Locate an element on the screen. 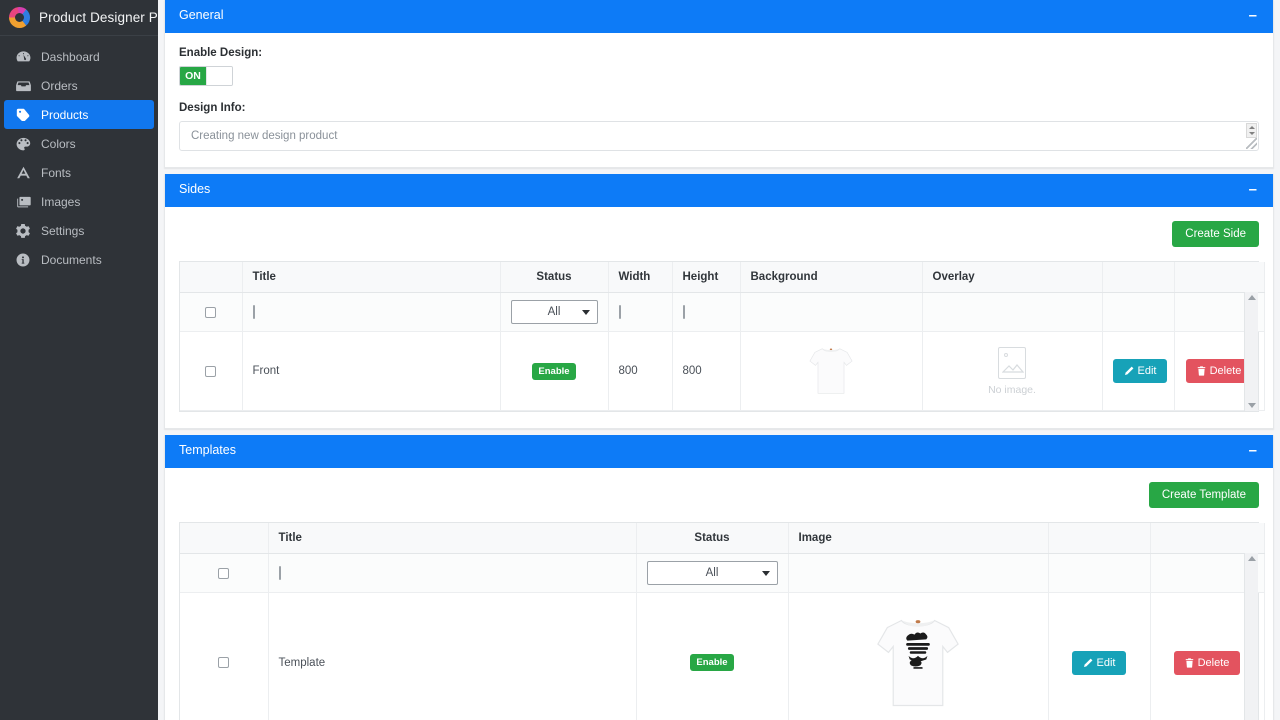  panel-title: General is located at coordinates (201, 15).